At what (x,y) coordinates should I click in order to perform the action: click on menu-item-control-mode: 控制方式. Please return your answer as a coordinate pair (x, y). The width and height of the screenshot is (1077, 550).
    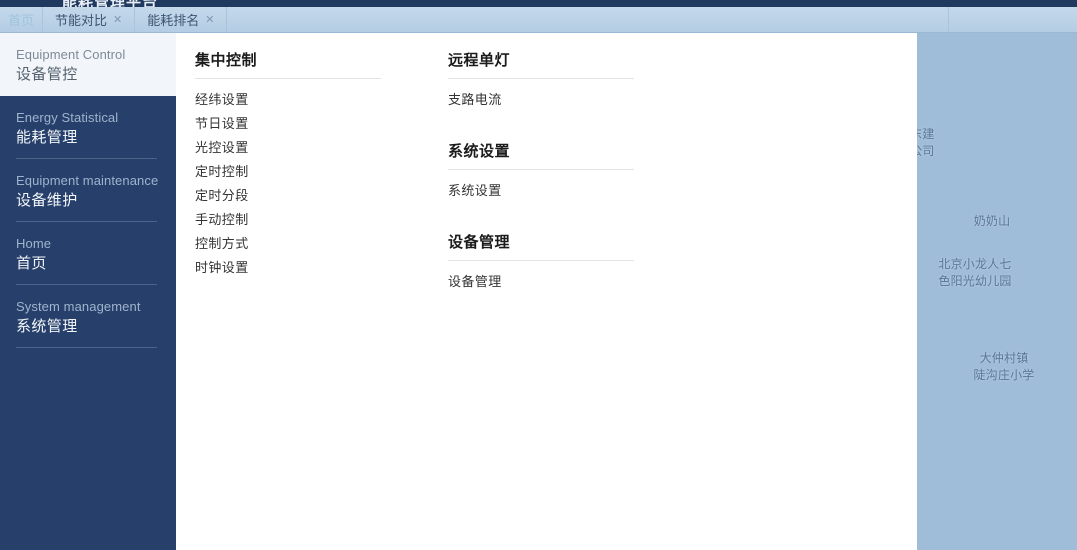
    Looking at the image, I should click on (295, 244).